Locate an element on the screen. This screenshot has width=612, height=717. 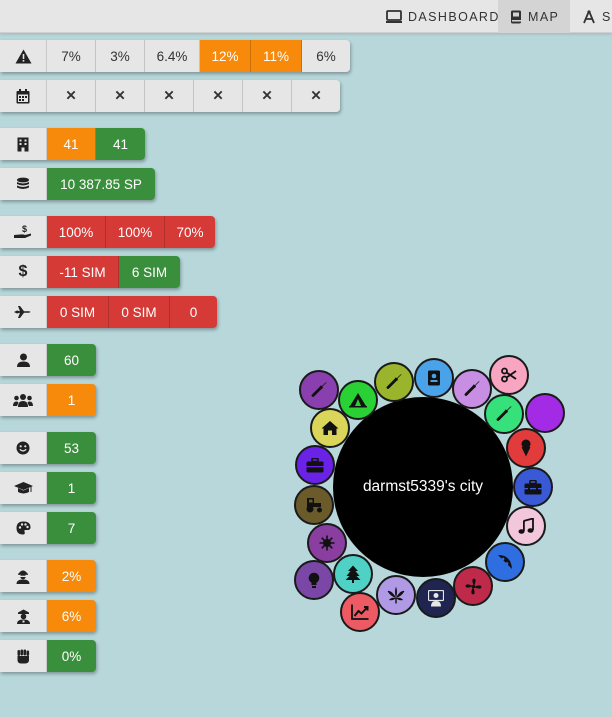
risk-value: 7% is located at coordinates (71, 56).